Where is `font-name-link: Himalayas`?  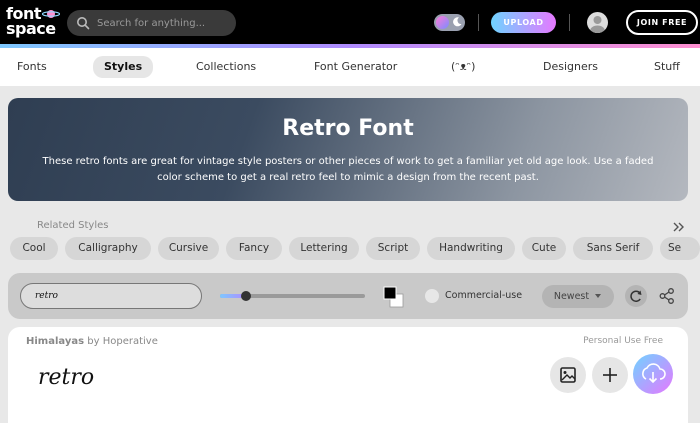 font-name-link: Himalayas is located at coordinates (55, 341).